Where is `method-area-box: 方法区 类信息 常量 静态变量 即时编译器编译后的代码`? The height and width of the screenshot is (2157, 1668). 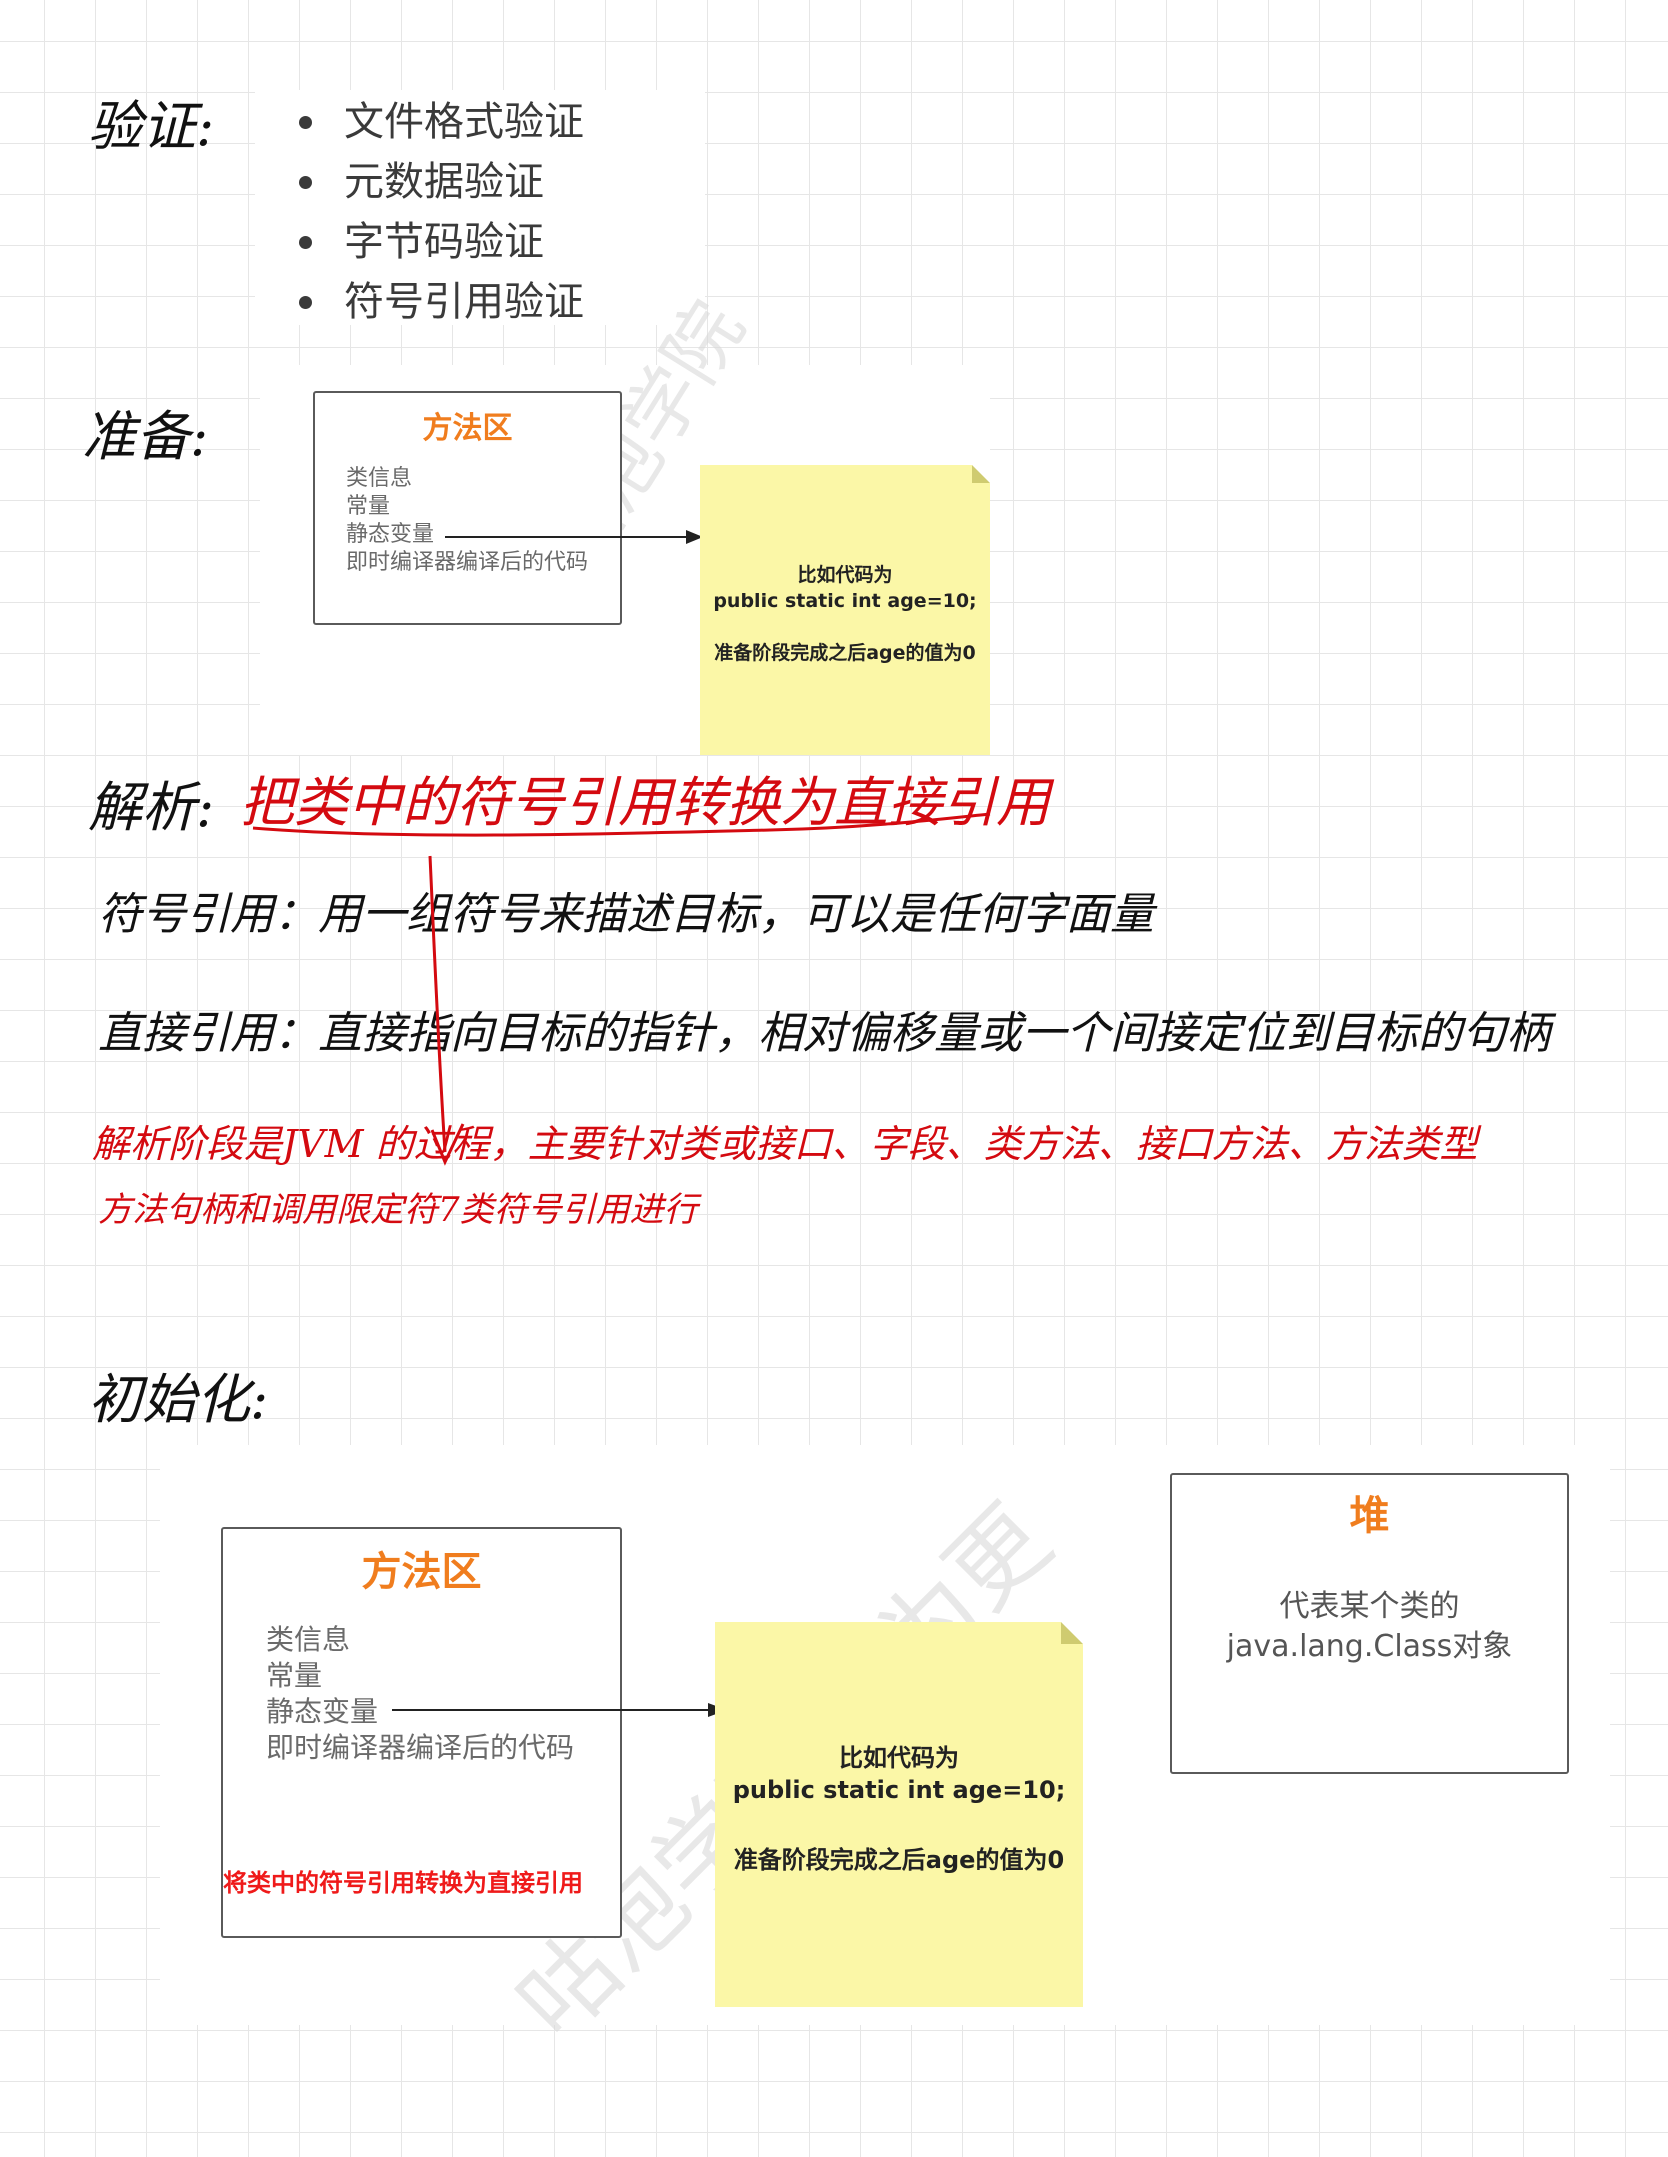 method-area-box: 方法区 类信息 常量 静态变量 即时编译器编译后的代码 is located at coordinates (467, 508).